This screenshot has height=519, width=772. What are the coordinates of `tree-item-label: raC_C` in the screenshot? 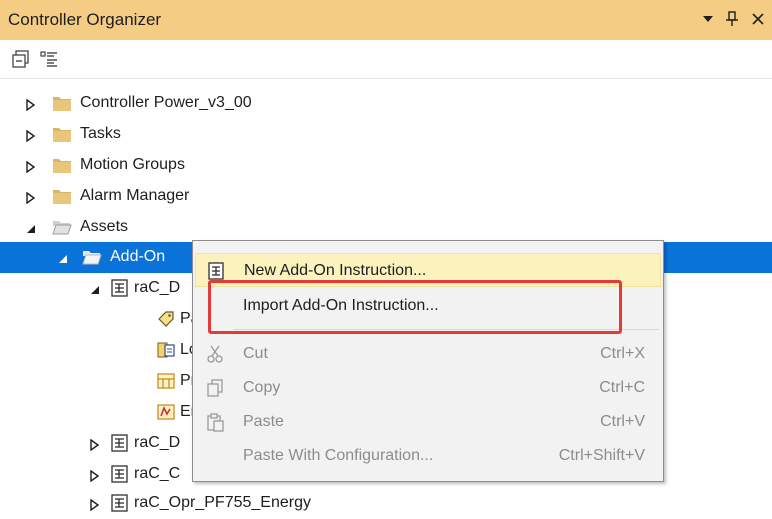 It's located at (157, 473).